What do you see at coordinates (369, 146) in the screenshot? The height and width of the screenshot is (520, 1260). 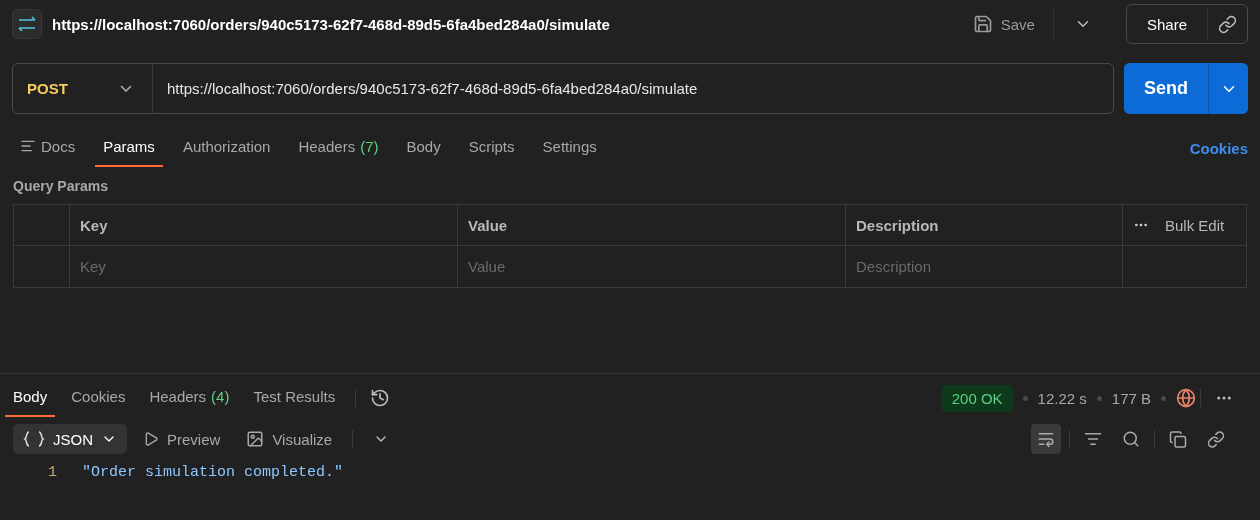 I see `header-count: (7)` at bounding box center [369, 146].